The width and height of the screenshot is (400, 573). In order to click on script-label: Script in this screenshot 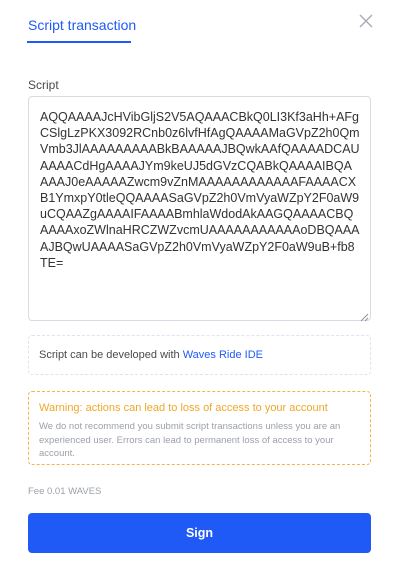, I will do `click(43, 85)`.